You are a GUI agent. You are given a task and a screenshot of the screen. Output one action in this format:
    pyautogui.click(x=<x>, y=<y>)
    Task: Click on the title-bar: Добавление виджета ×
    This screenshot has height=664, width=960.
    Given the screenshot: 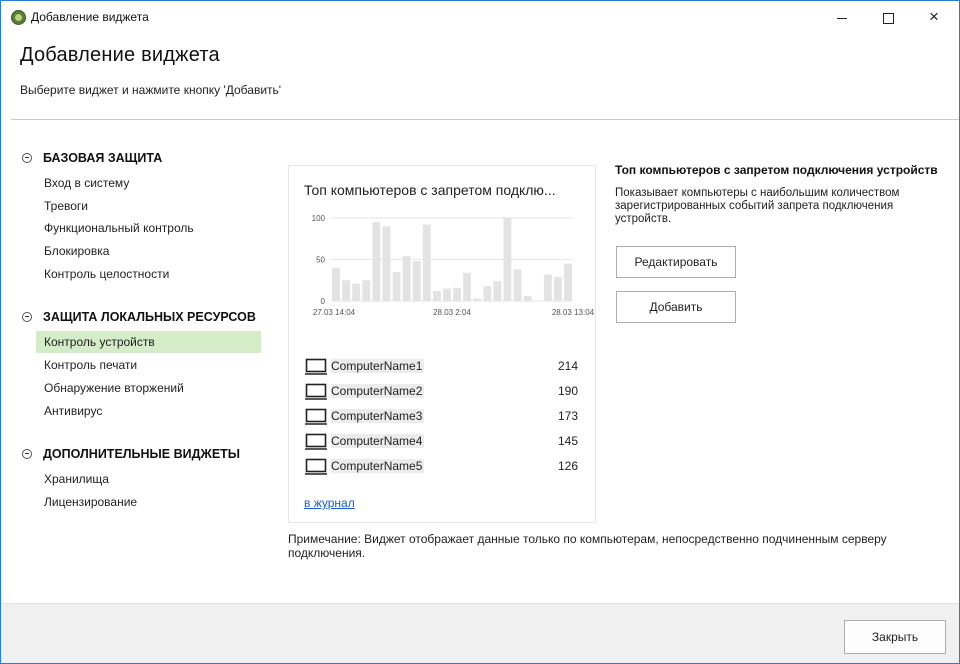 What is the action you would take?
    pyautogui.click(x=480, y=17)
    